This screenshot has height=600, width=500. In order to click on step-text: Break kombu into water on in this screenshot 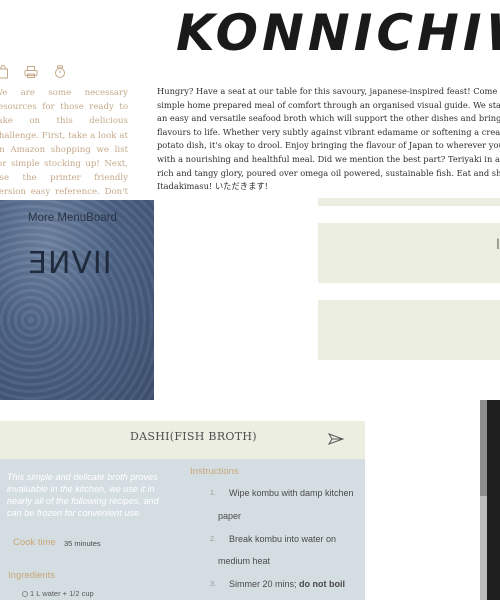, I will do `click(283, 539)`.